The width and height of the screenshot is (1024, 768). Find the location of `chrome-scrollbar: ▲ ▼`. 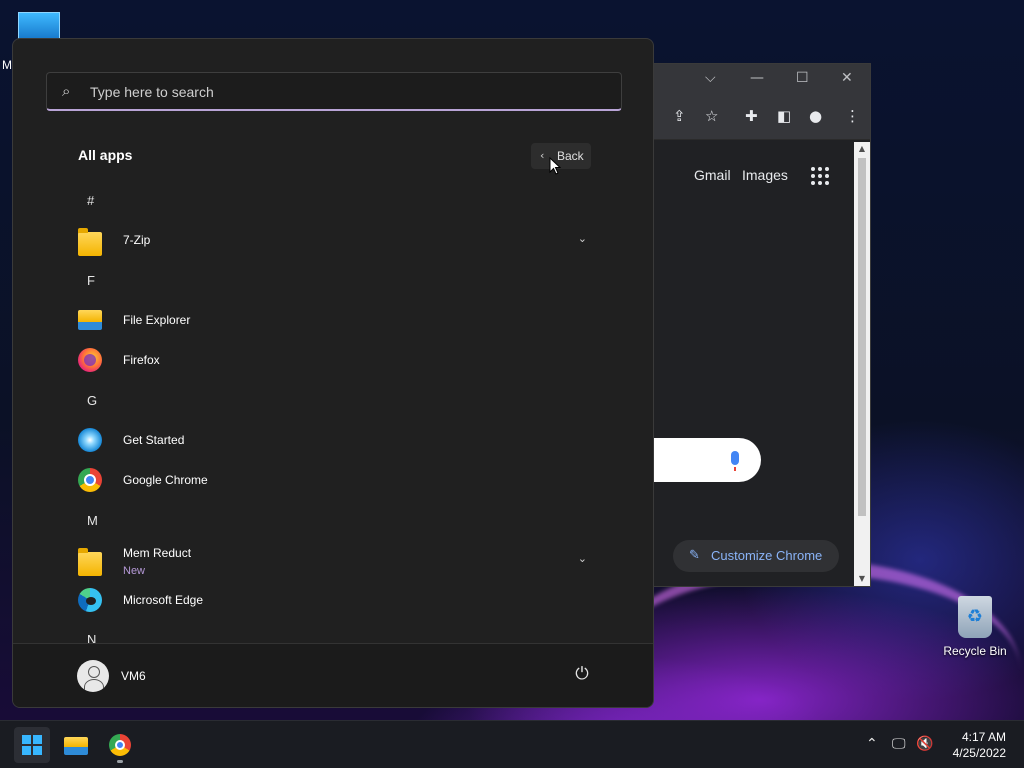

chrome-scrollbar: ▲ ▼ is located at coordinates (862, 364).